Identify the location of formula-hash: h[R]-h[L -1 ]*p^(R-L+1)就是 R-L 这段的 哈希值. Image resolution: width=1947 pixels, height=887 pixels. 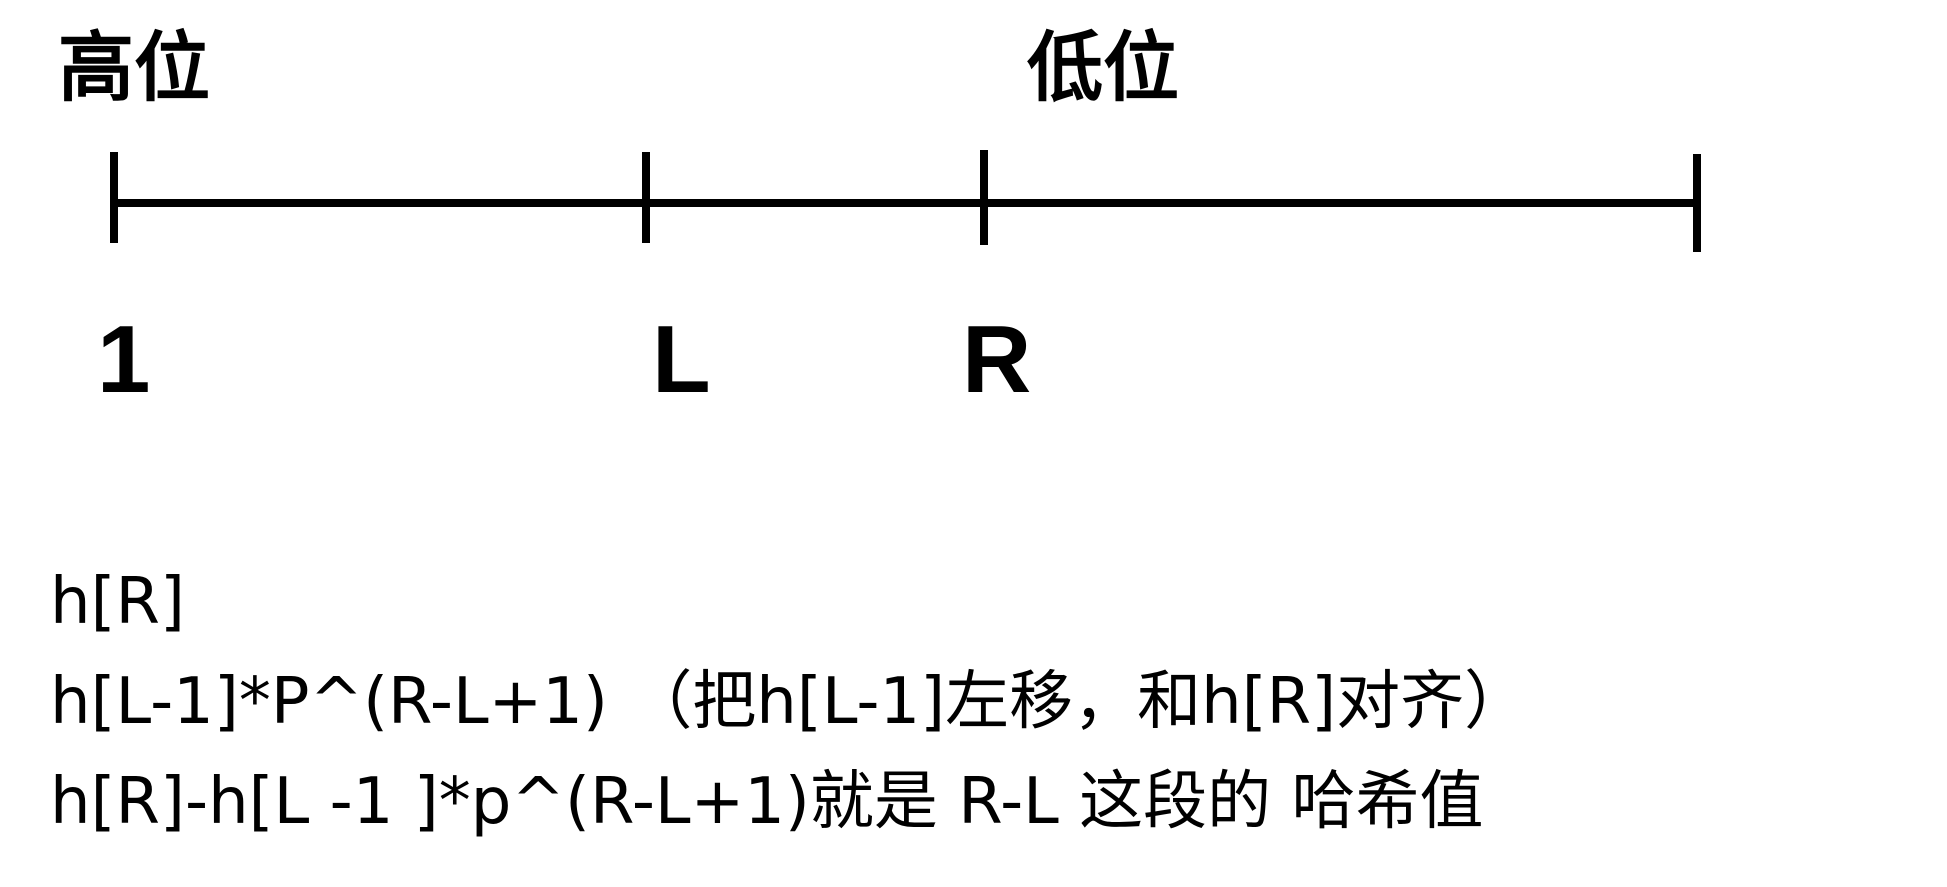
(767, 802).